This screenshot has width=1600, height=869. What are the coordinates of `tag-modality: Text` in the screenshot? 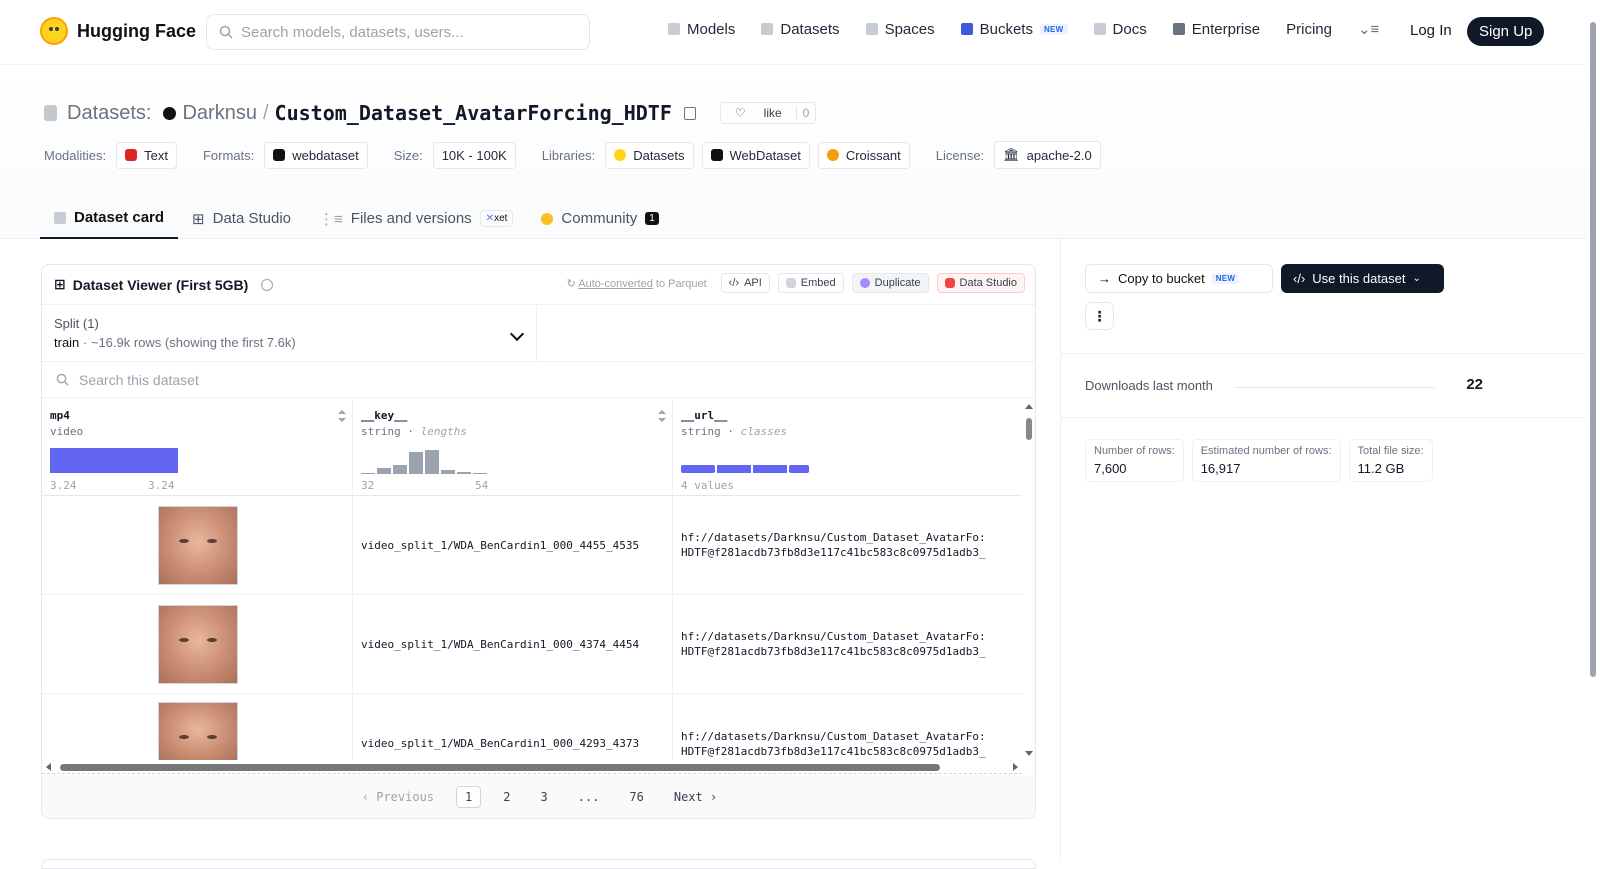 It's located at (146, 155).